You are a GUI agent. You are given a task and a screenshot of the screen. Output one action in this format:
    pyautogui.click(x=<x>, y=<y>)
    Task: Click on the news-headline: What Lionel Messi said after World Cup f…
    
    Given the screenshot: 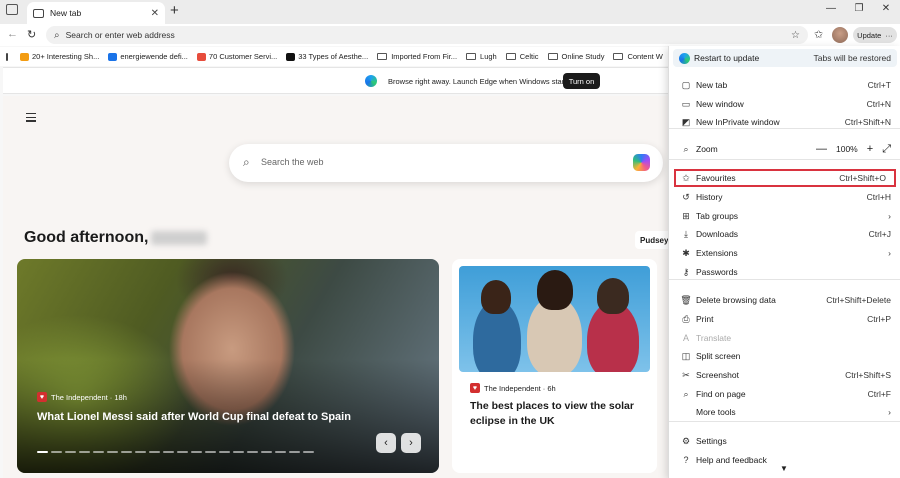 What is the action you would take?
    pyautogui.click(x=197, y=417)
    